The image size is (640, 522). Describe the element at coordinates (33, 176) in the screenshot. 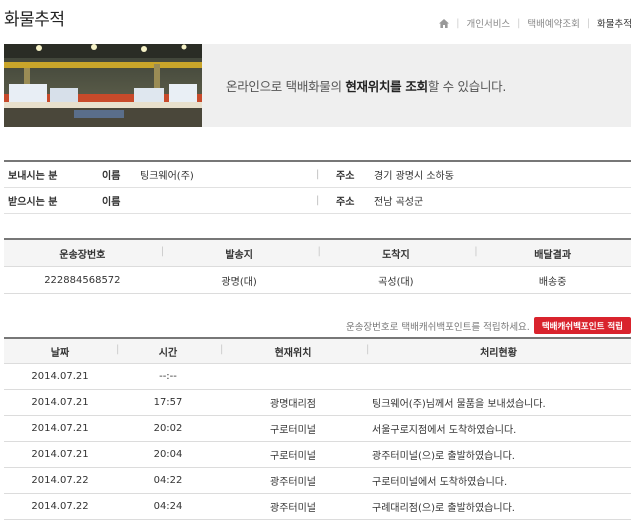

I see `sender-label: 보내시는 분` at that location.